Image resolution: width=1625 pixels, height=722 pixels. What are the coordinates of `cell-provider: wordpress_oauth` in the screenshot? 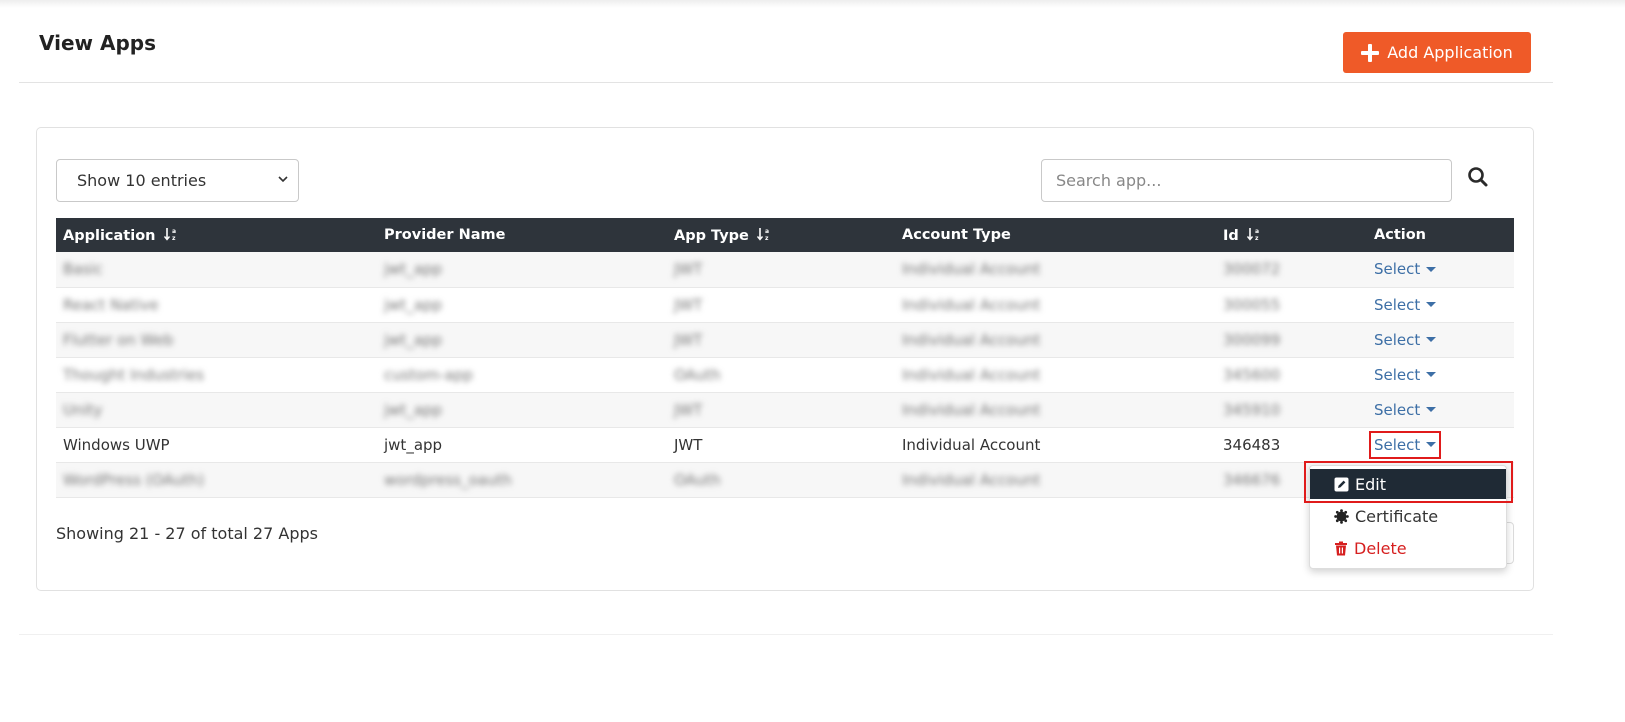 It's located at (448, 479).